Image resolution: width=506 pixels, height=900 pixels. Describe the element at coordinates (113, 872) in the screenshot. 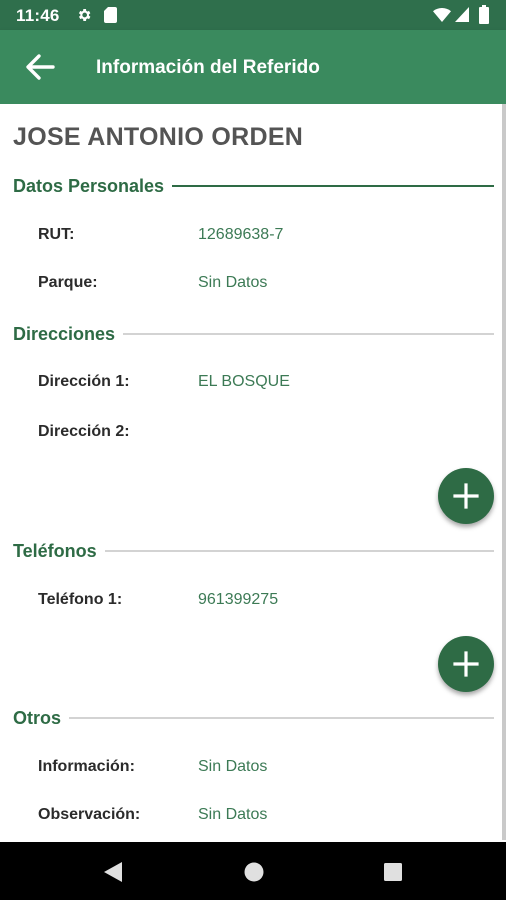

I see `nav-back-icon` at that location.